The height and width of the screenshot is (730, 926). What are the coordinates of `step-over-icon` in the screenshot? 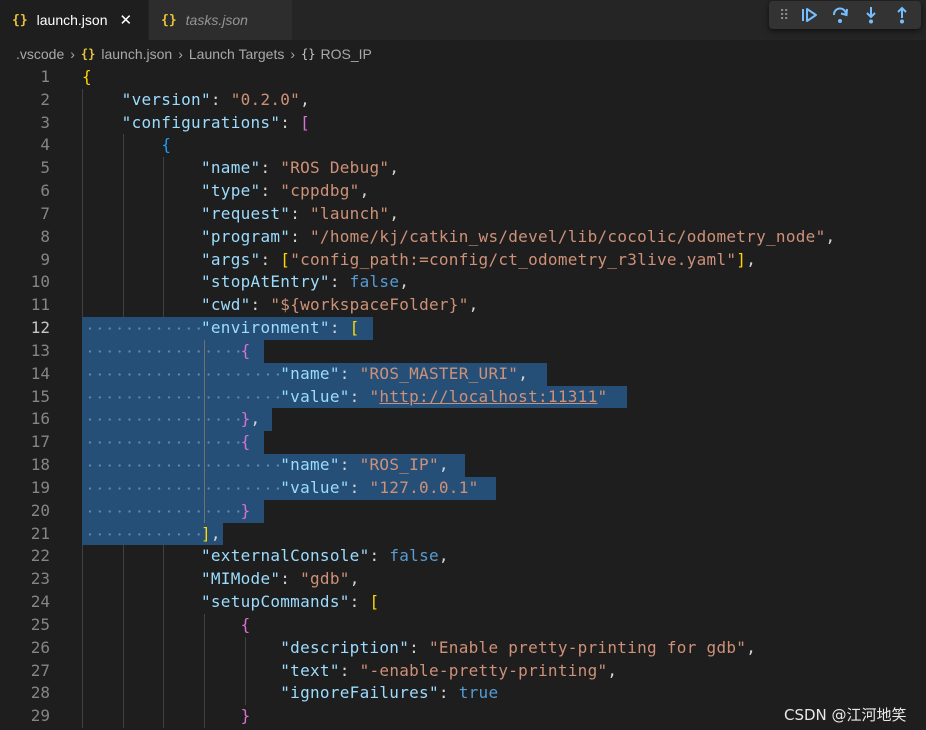 It's located at (840, 15).